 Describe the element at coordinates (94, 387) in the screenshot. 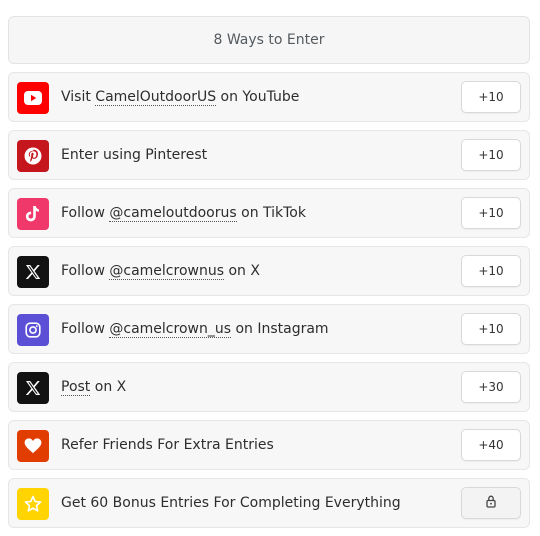

I see `entry-label: Post on X` at that location.